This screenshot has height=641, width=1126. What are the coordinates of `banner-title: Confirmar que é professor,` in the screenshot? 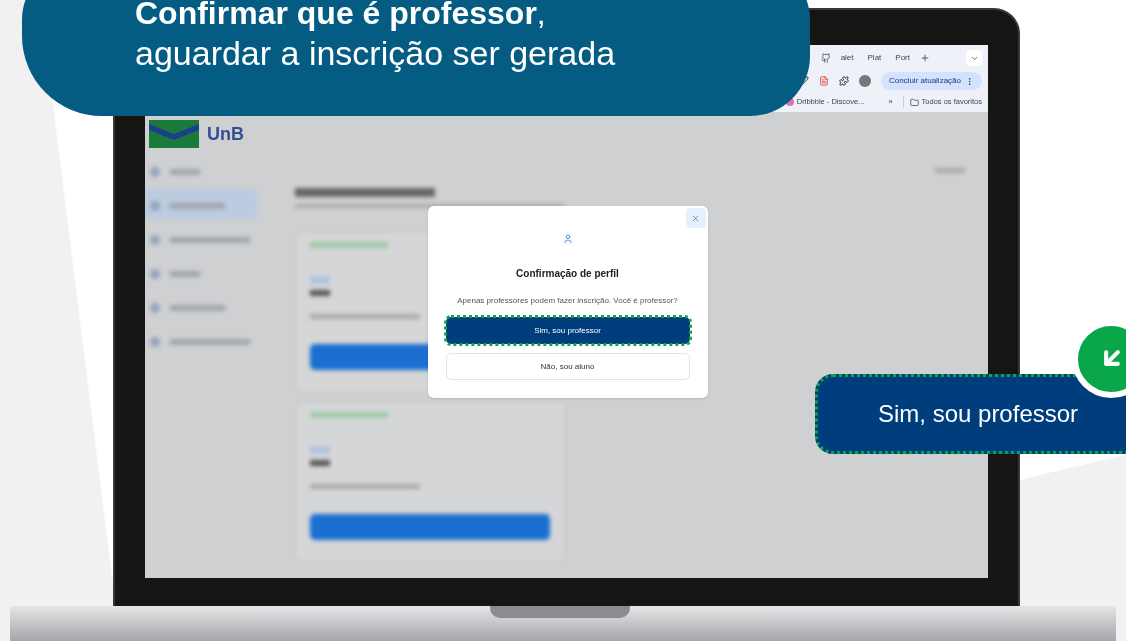 It's located at (341, 16).